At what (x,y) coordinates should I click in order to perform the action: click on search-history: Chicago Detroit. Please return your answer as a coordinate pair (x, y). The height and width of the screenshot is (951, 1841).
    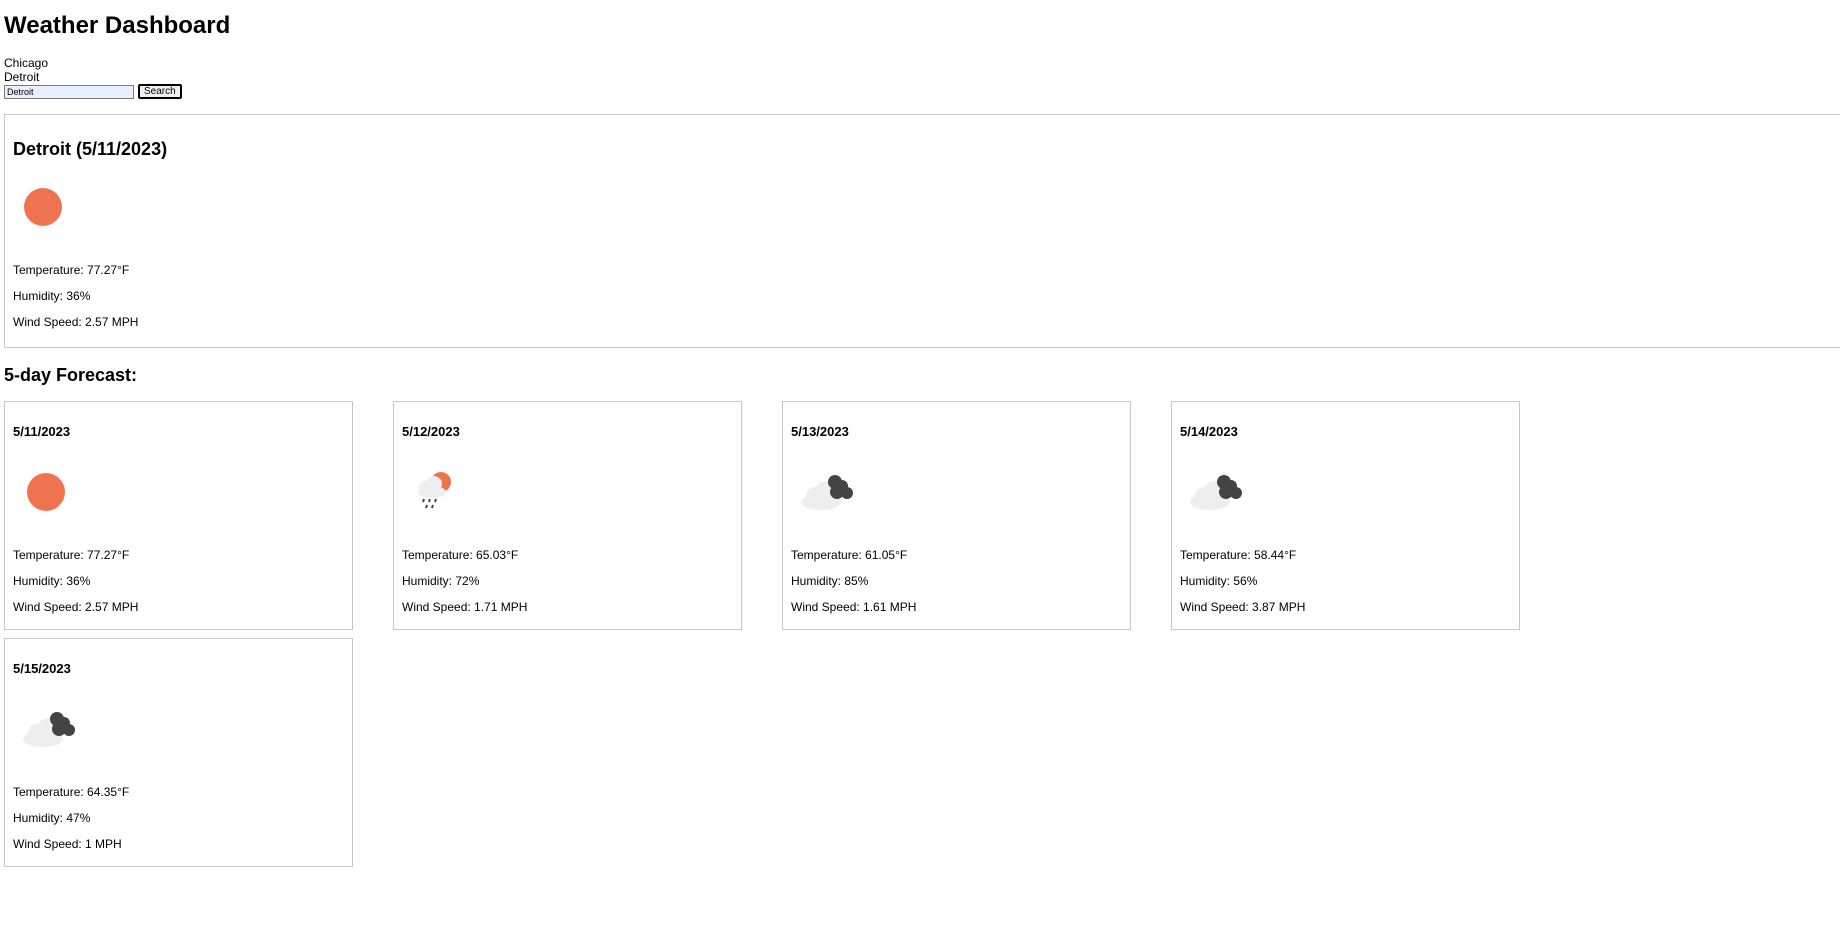
    Looking at the image, I should click on (26, 70).